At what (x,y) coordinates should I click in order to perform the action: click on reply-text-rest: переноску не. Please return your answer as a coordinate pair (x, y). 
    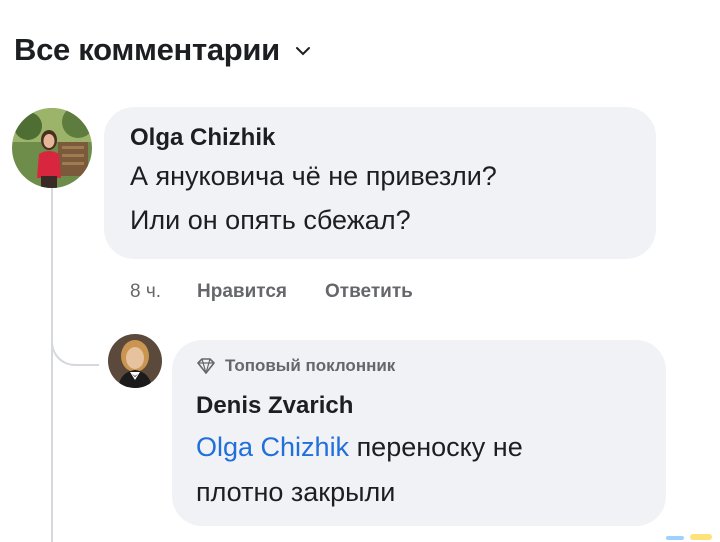
    Looking at the image, I should click on (436, 447).